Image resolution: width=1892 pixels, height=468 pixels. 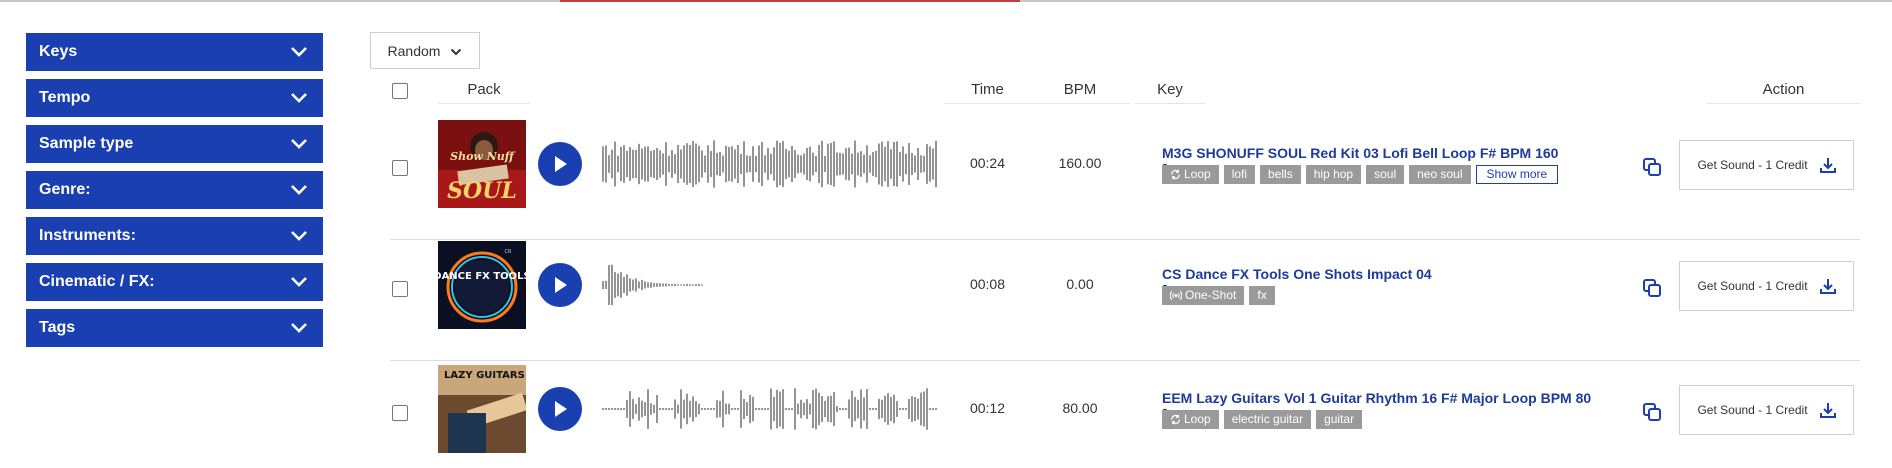 I want to click on header-action: Action, so click(x=1783, y=90).